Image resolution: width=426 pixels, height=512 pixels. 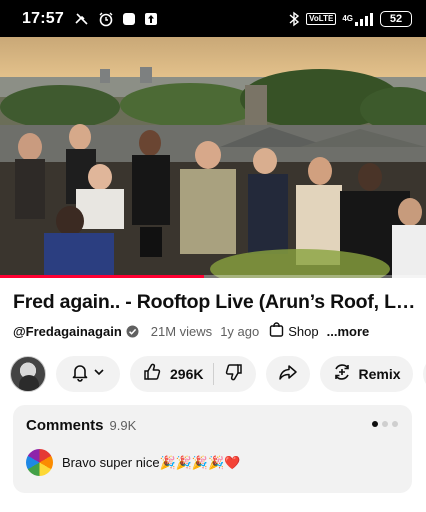 What do you see at coordinates (181, 331) in the screenshot?
I see `view-count: 21M views` at bounding box center [181, 331].